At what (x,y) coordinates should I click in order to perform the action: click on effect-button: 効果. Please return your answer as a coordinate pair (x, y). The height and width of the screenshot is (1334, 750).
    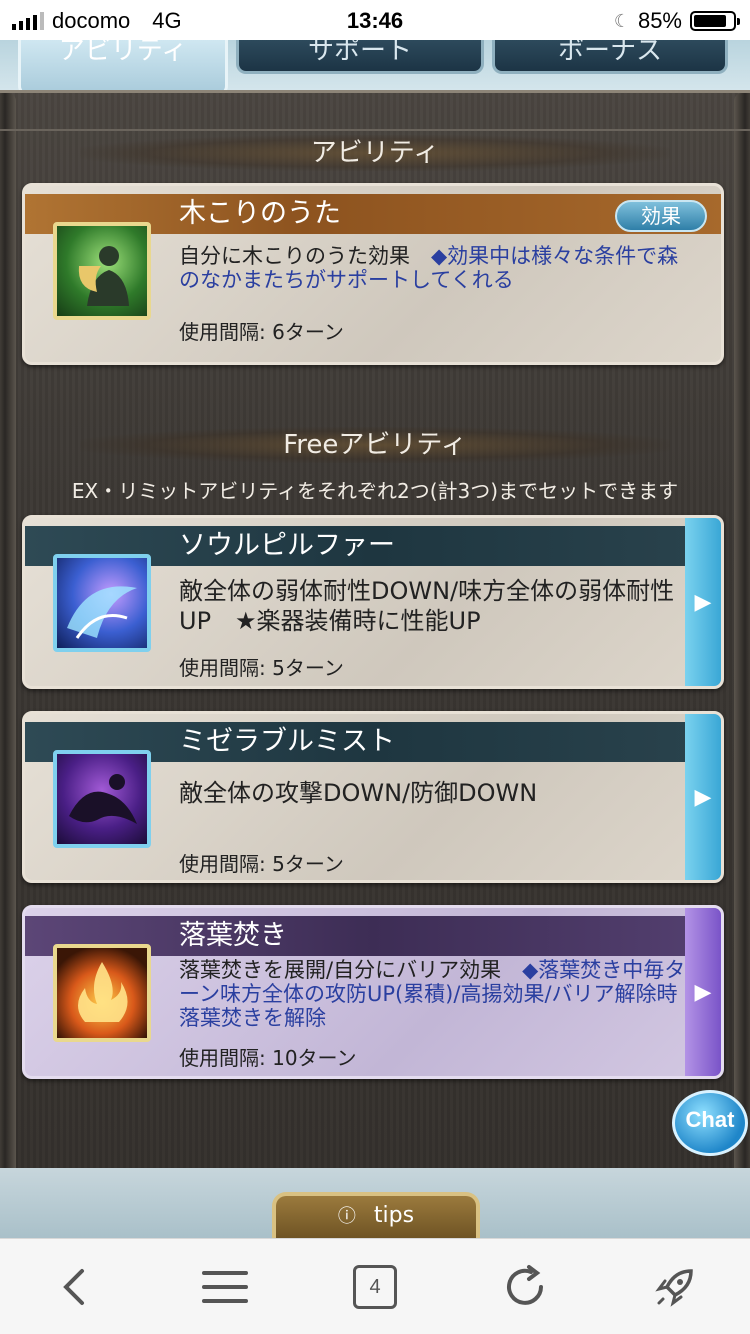
    Looking at the image, I should click on (661, 216).